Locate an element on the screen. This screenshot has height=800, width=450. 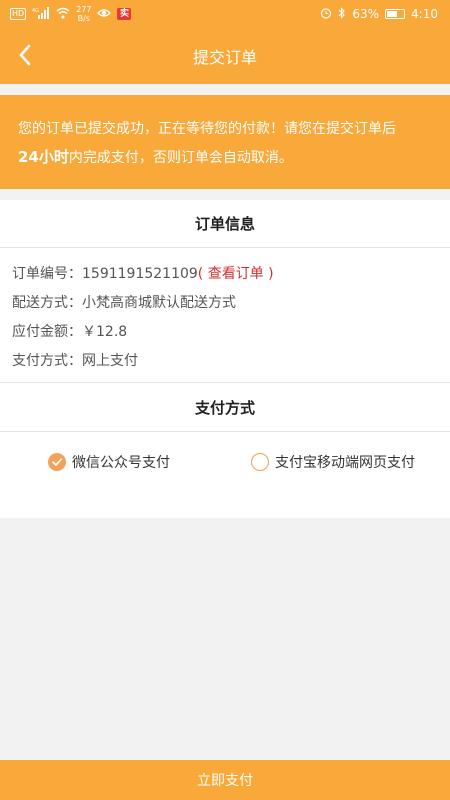
page-title: 提交订单 is located at coordinates (224, 57).